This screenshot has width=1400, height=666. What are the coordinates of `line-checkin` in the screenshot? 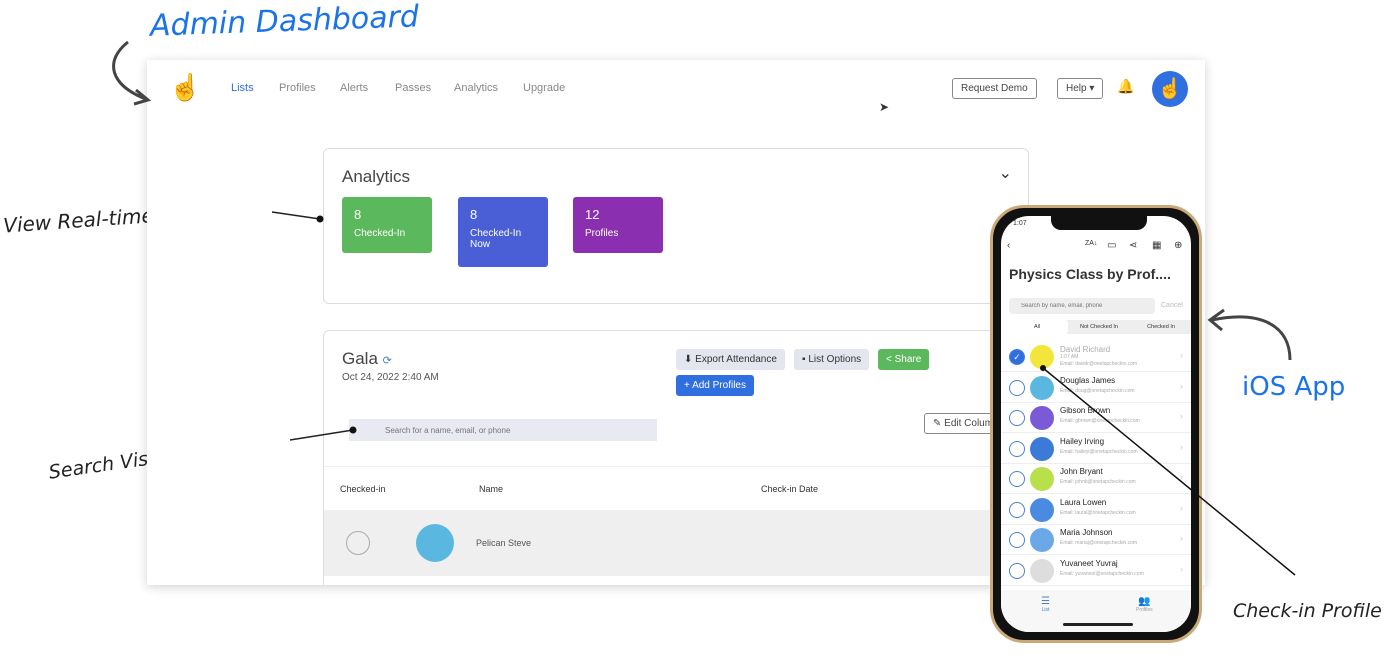 It's located at (1169, 471).